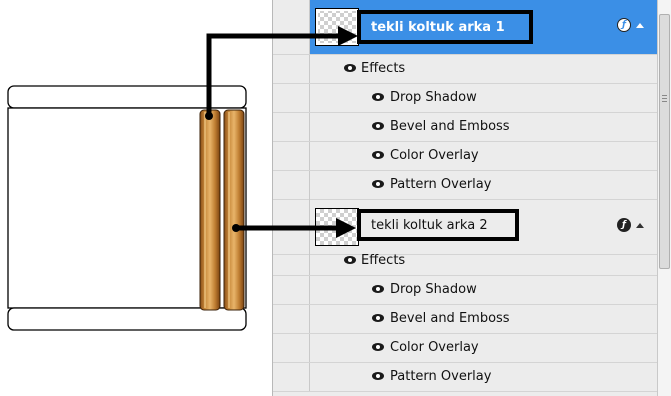 Image resolution: width=671 pixels, height=396 pixels. I want to click on layer-name: tekli koltuk arka 1, so click(438, 27).